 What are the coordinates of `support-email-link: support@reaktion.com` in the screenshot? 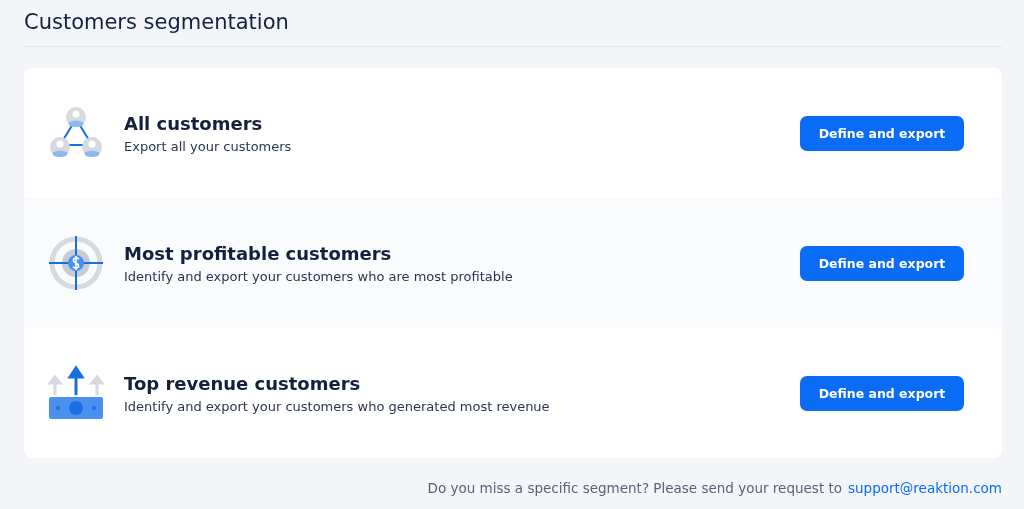 It's located at (925, 488).